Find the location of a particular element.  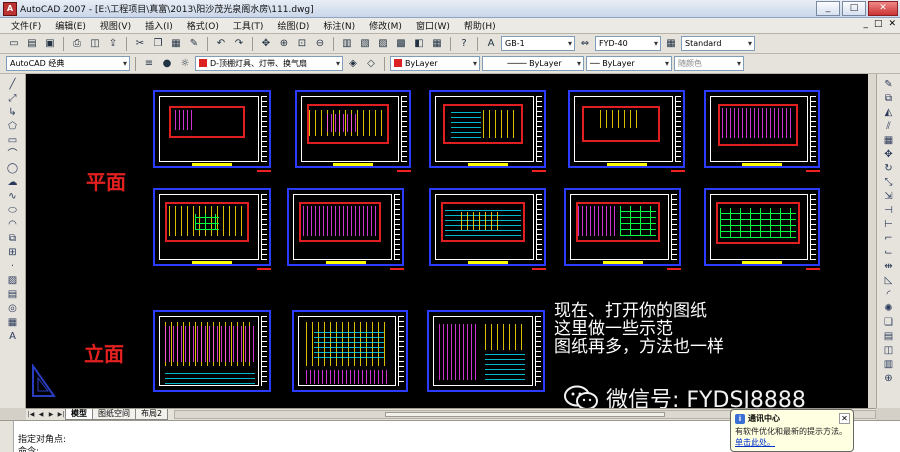

plot-icon: ⎙ is located at coordinates (77, 44).